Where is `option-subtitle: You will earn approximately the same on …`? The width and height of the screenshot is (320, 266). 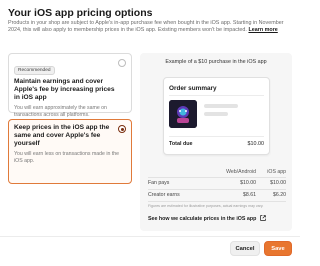 option-subtitle: You will earn approximately the same on … is located at coordinates (60, 111).